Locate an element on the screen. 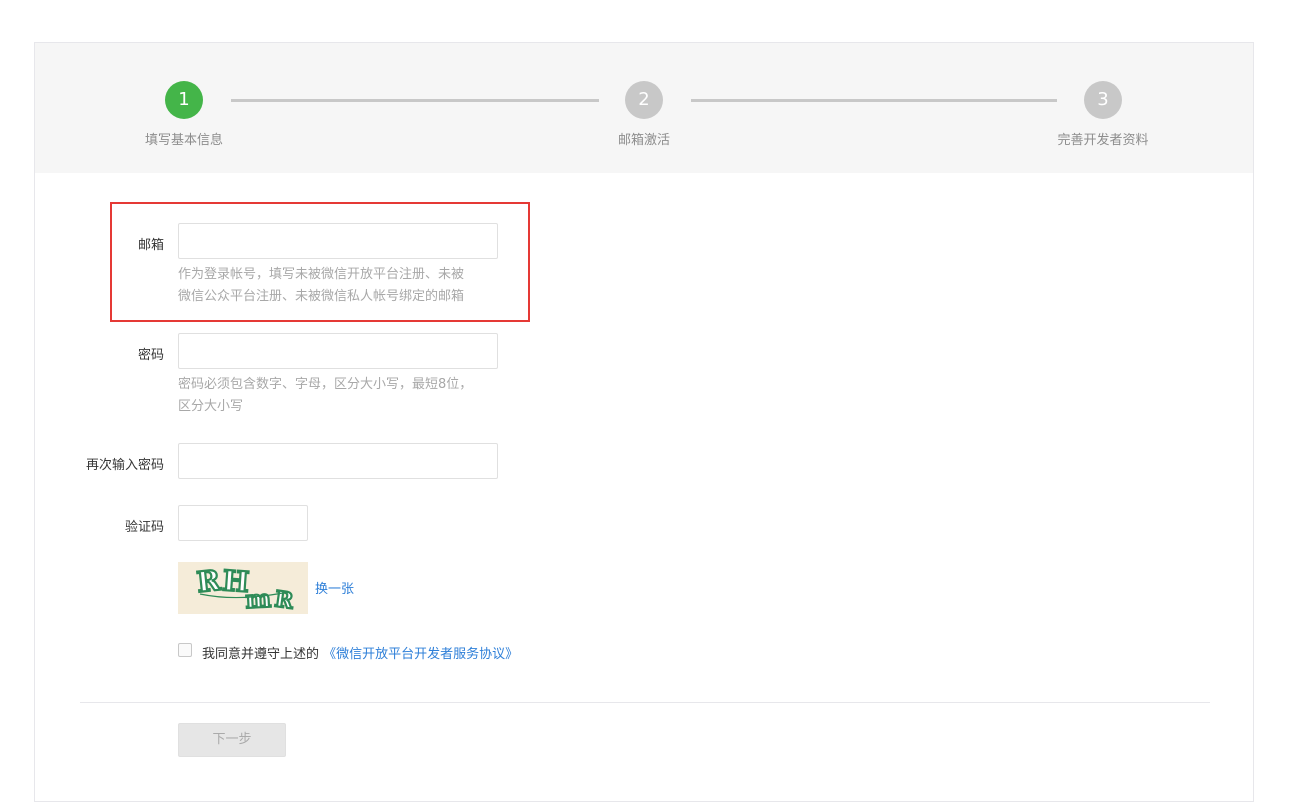  step-2-circle: 2 is located at coordinates (644, 100).